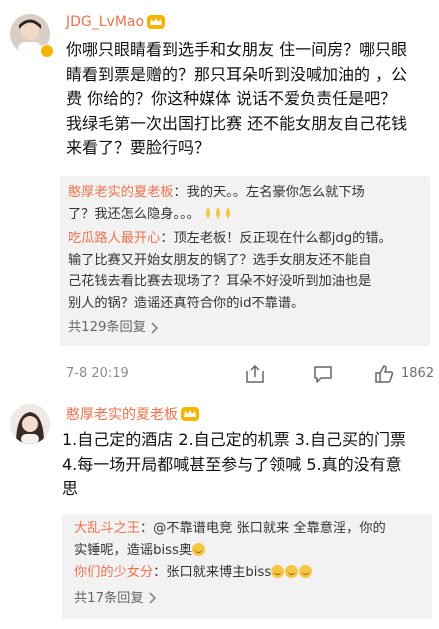 Image resolution: width=439 pixels, height=629 pixels. What do you see at coordinates (269, 192) in the screenshot?
I see `reply-text: ：我的天。。左名豪你怎么就下场` at bounding box center [269, 192].